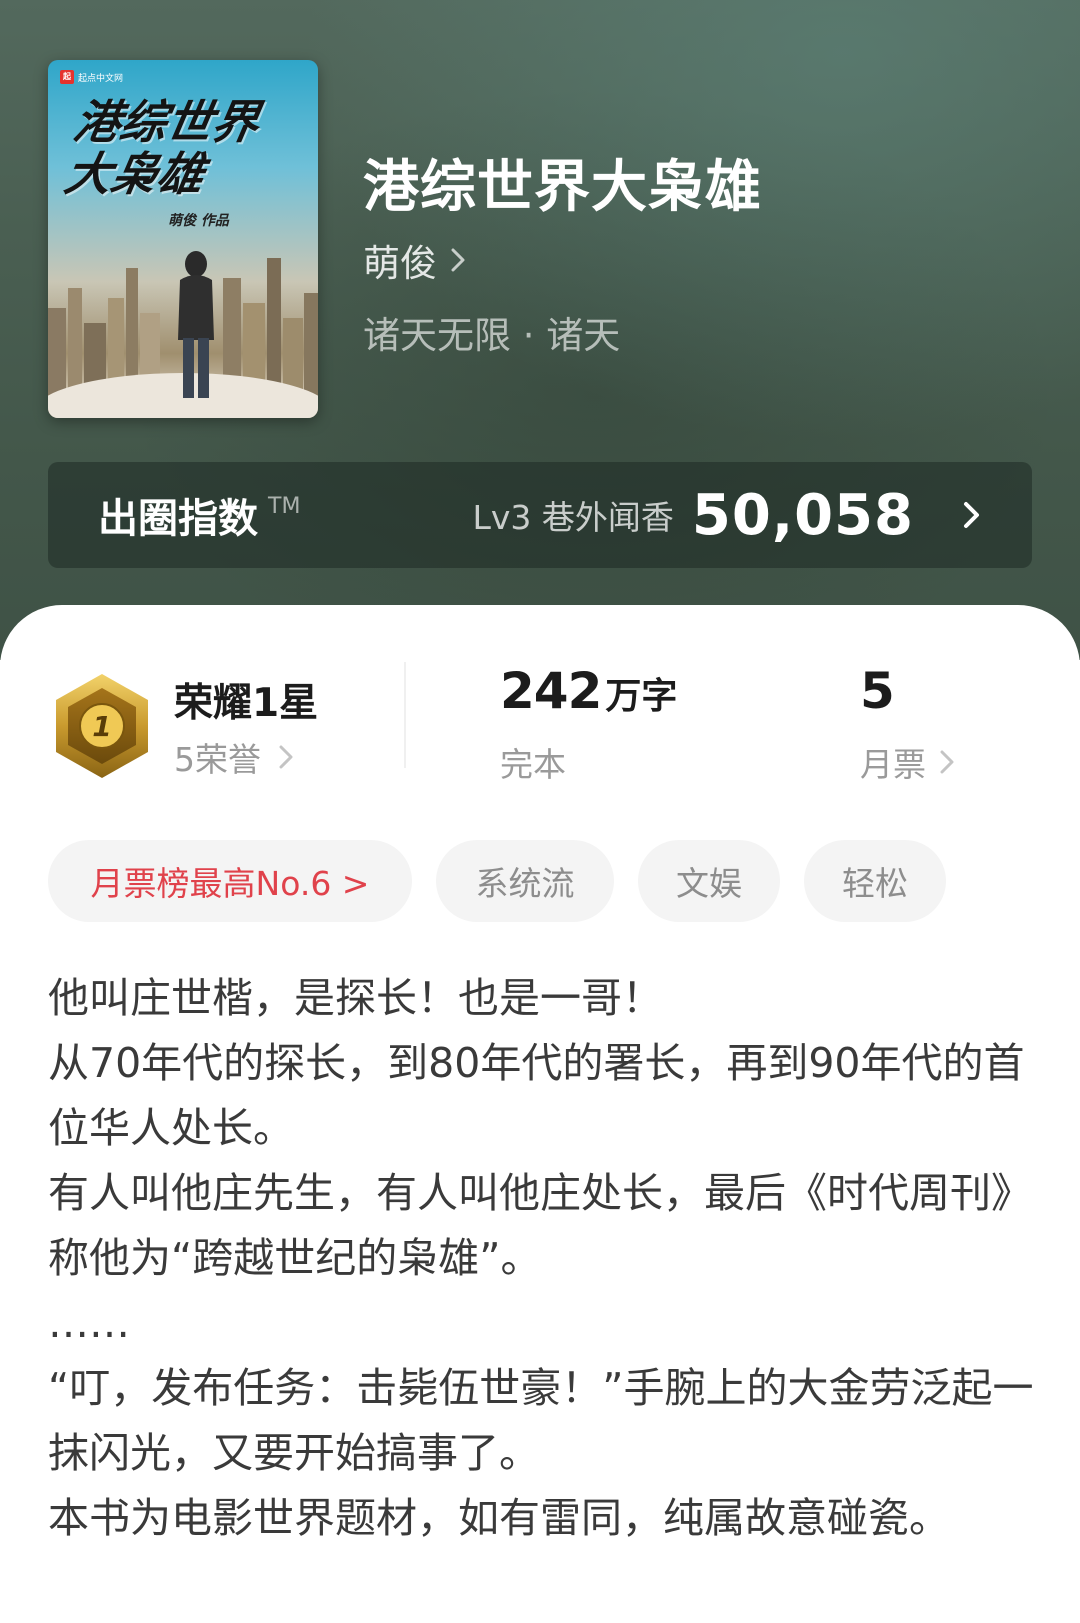 This screenshot has width=1080, height=1623. Describe the element at coordinates (134, 174) in the screenshot. I see `cover-title-line2: 大枭雄` at that location.